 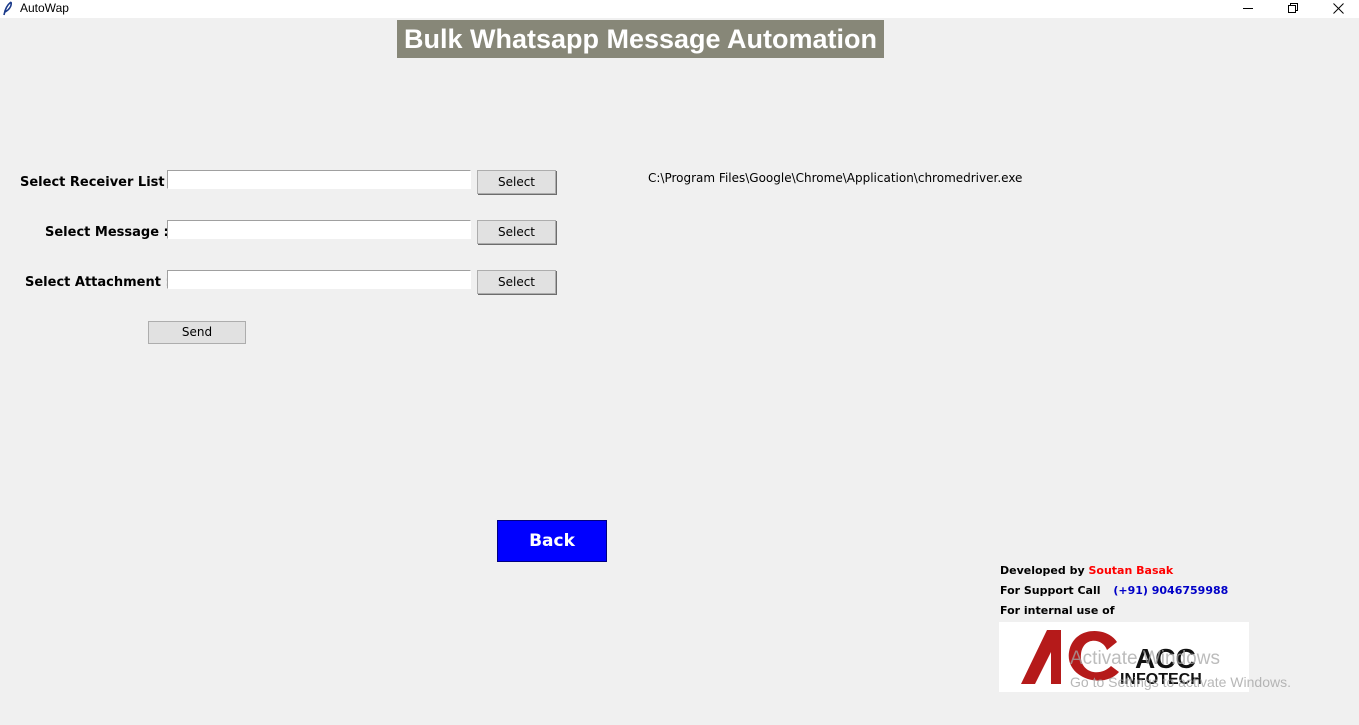 I want to click on activate-windows-watermark: Activate Windows, so click(x=1145, y=658).